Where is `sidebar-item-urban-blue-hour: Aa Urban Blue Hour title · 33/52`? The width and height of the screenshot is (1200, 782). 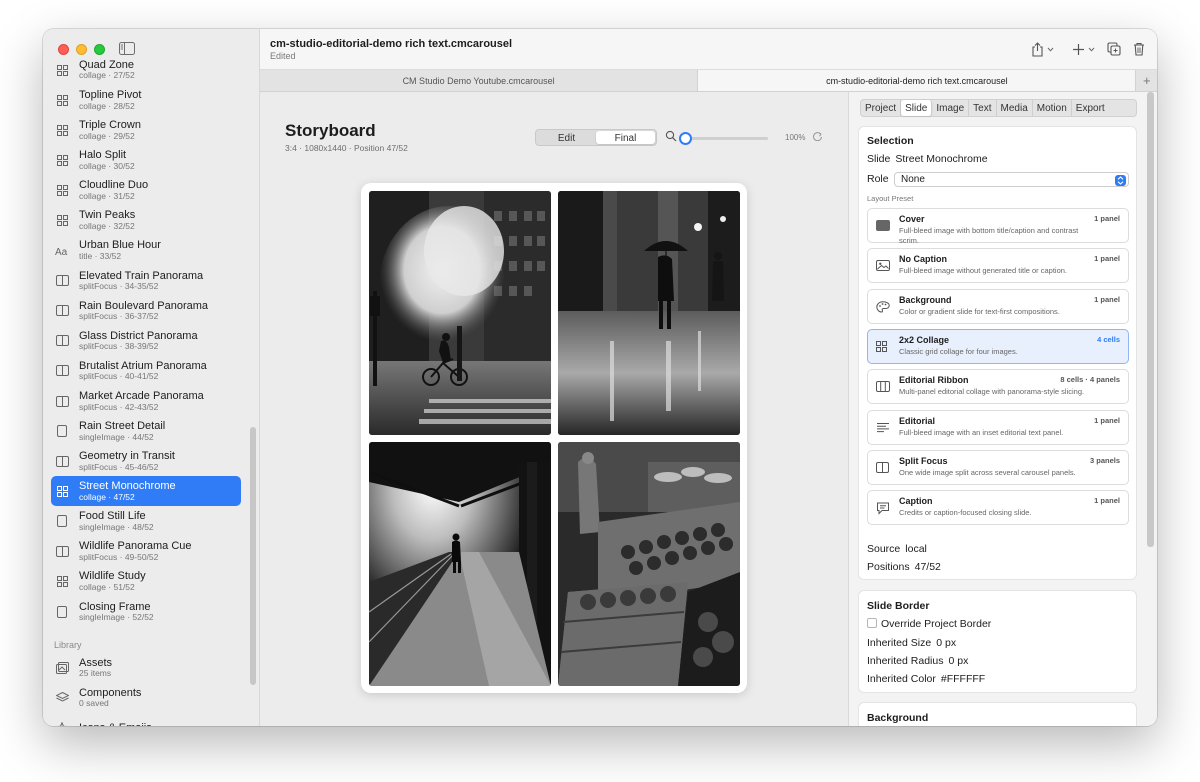 sidebar-item-urban-blue-hour: Aa Urban Blue Hour title · 33/52 is located at coordinates (146, 251).